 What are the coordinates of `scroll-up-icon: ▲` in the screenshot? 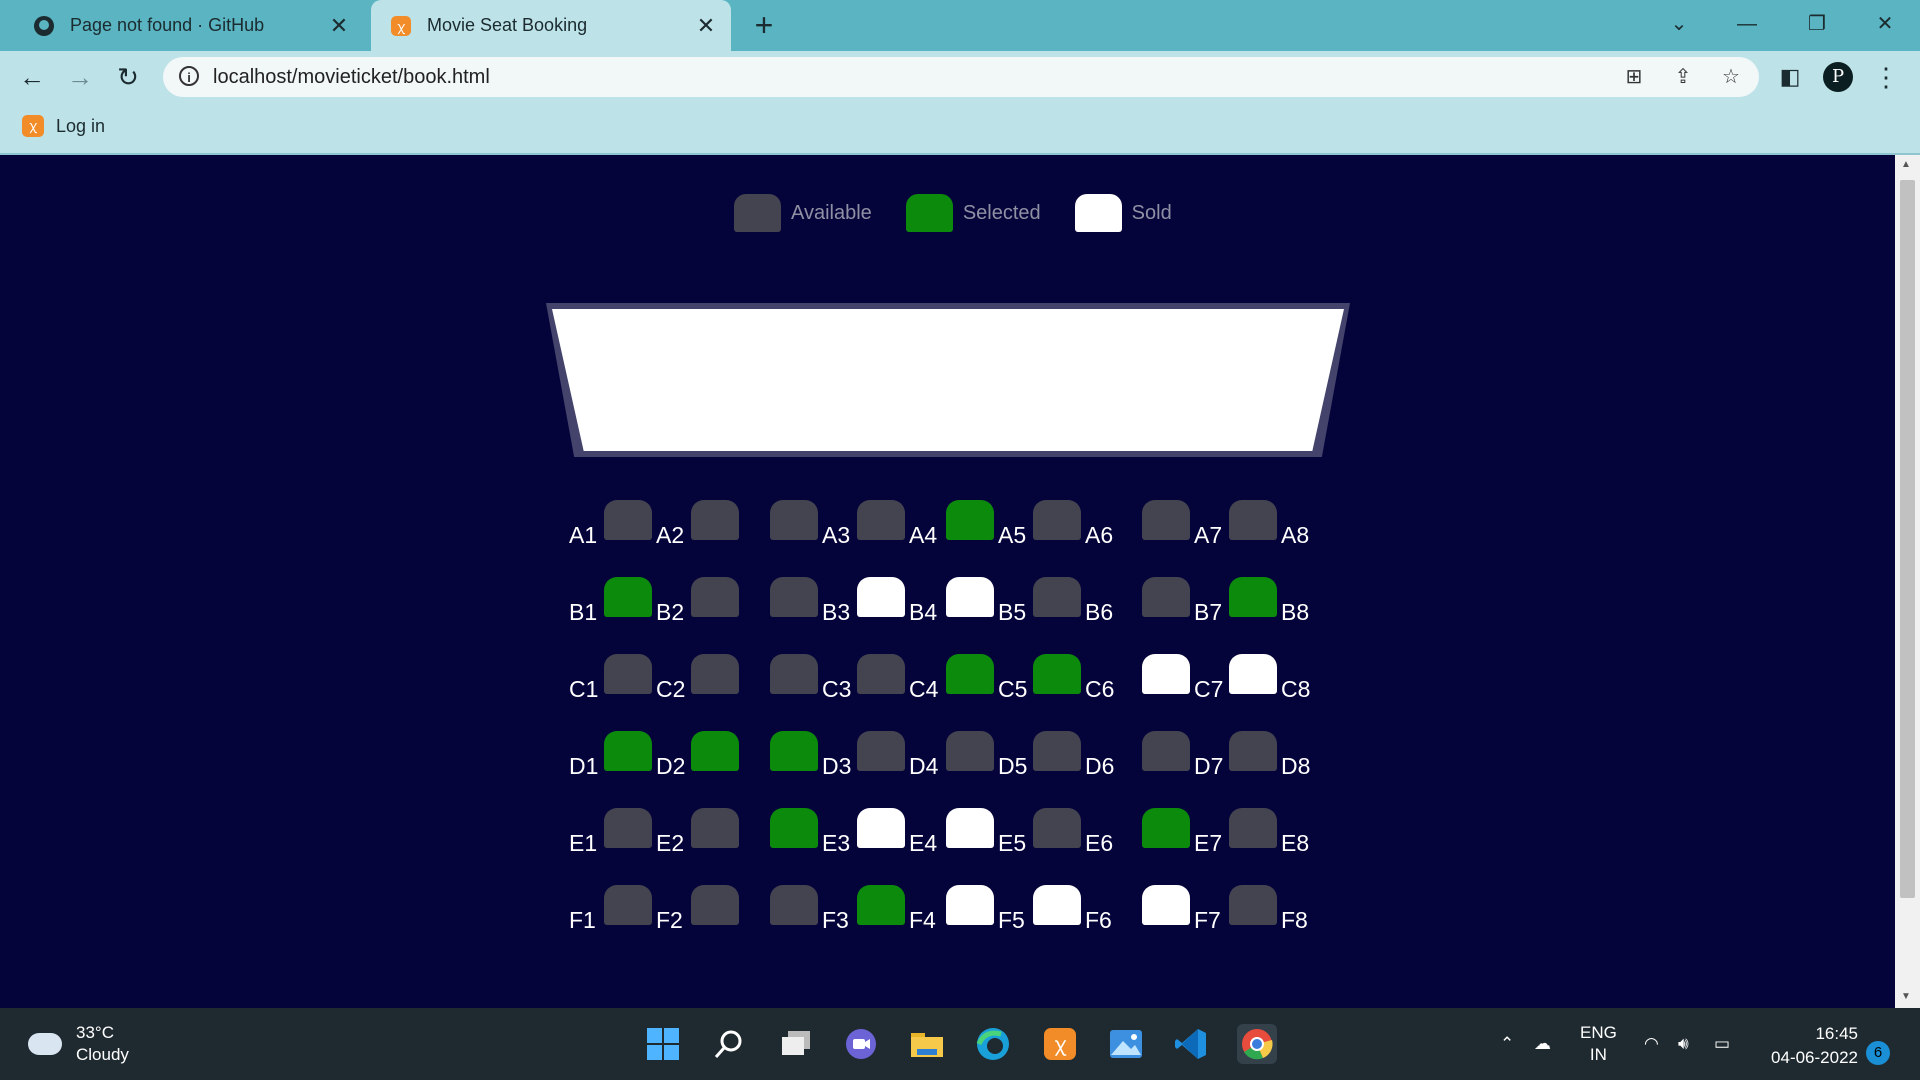 It's located at (1906, 164).